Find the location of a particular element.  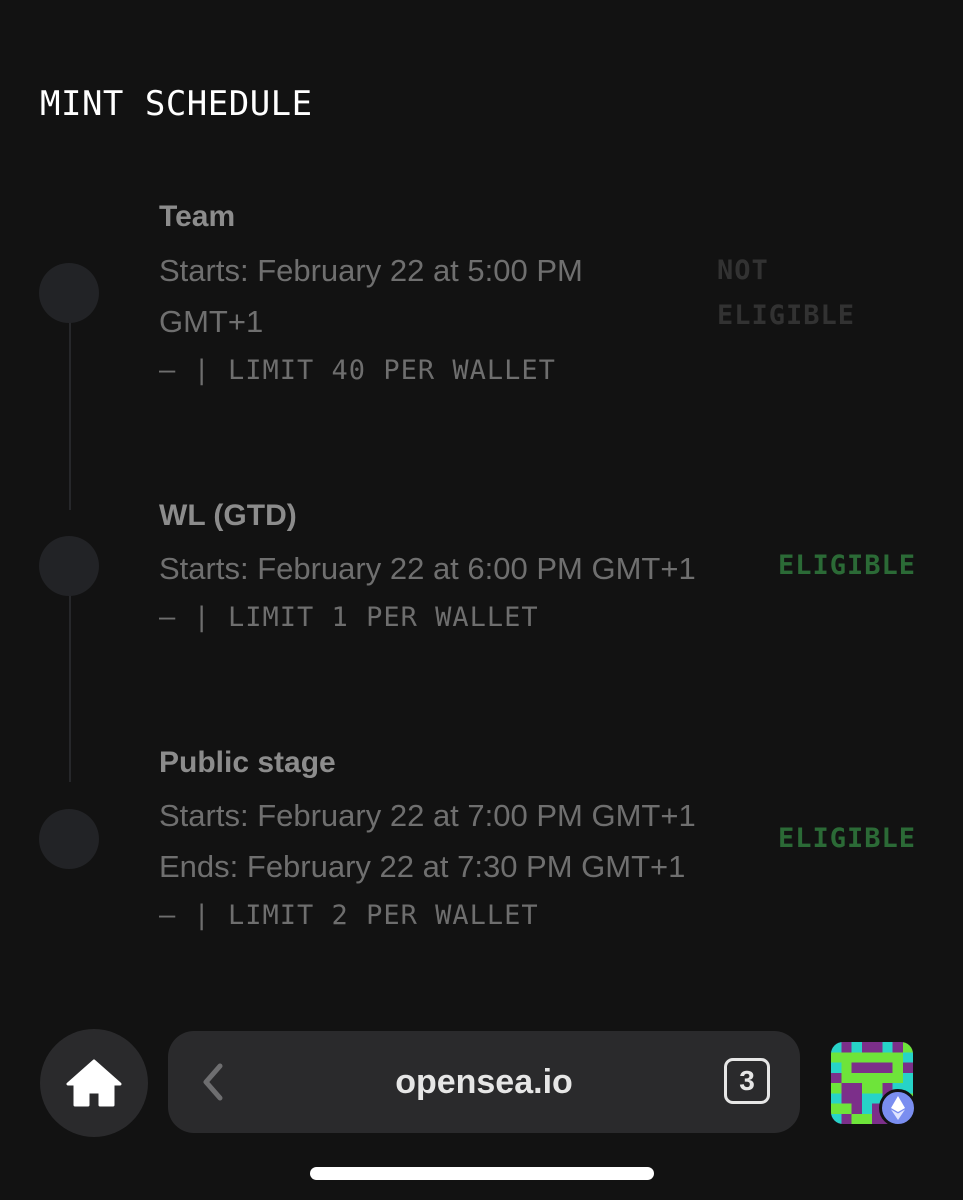

stage-end: Ends: February 22 at 7:30 PM GMT+1 is located at coordinates (422, 866).